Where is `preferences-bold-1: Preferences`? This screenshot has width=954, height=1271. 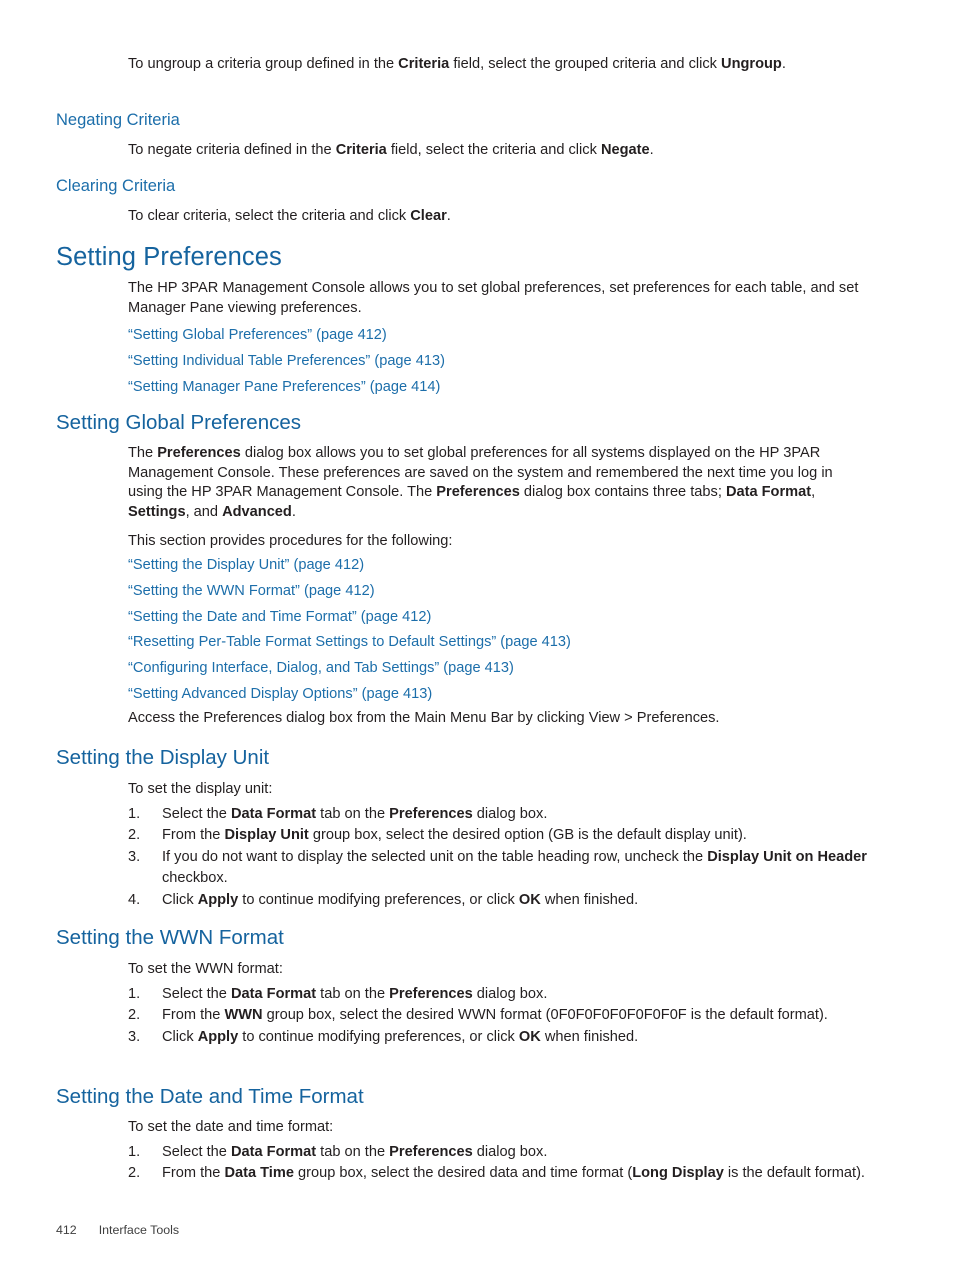 preferences-bold-1: Preferences is located at coordinates (199, 453).